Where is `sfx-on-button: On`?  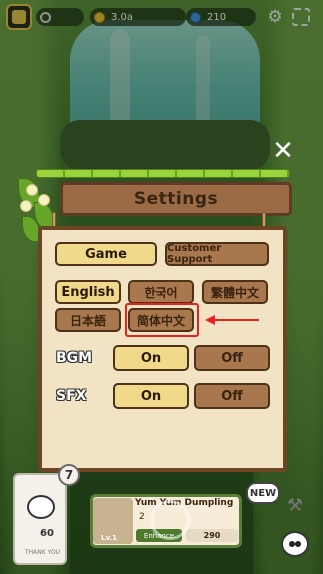
sfx-on-button: On is located at coordinates (151, 396).